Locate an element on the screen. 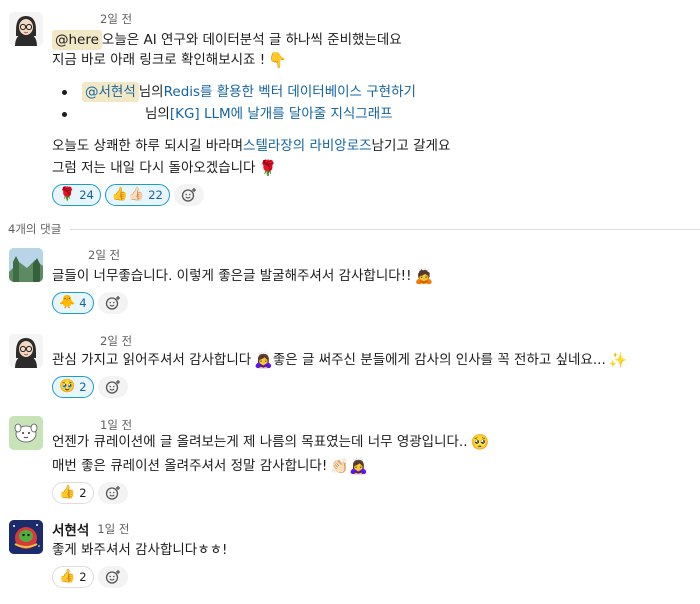 The image size is (700, 604). replies-divider is located at coordinates (385, 229).